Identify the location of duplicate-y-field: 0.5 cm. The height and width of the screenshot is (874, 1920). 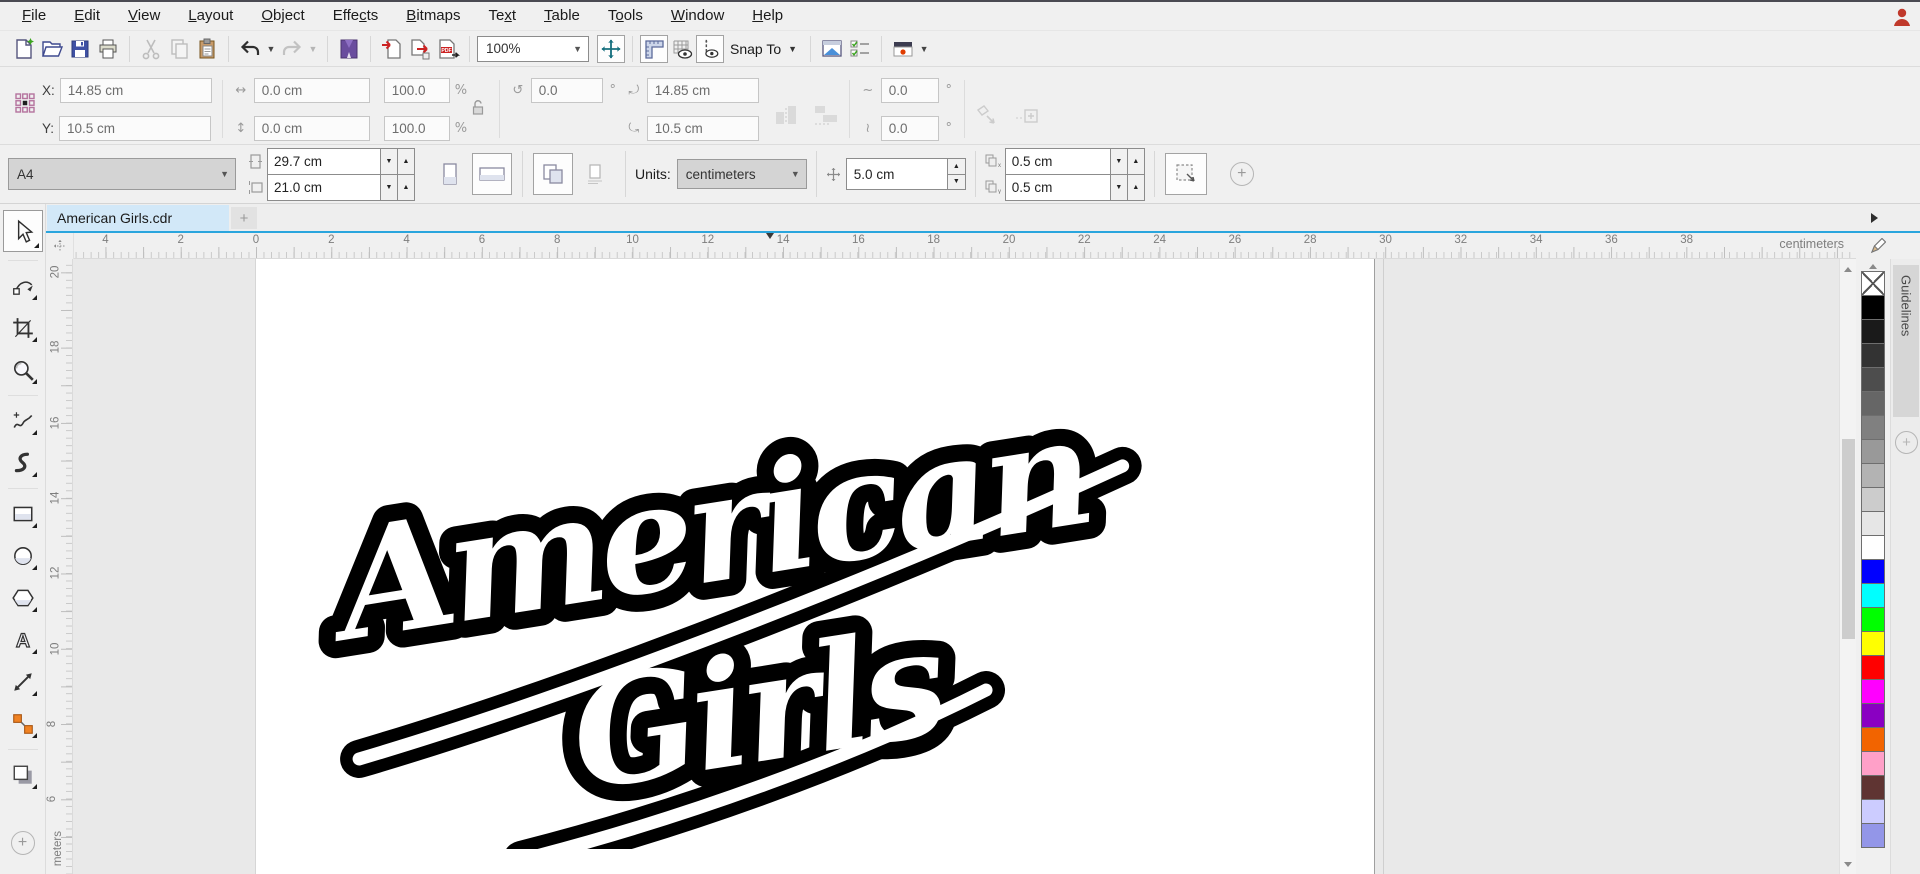
(1058, 187).